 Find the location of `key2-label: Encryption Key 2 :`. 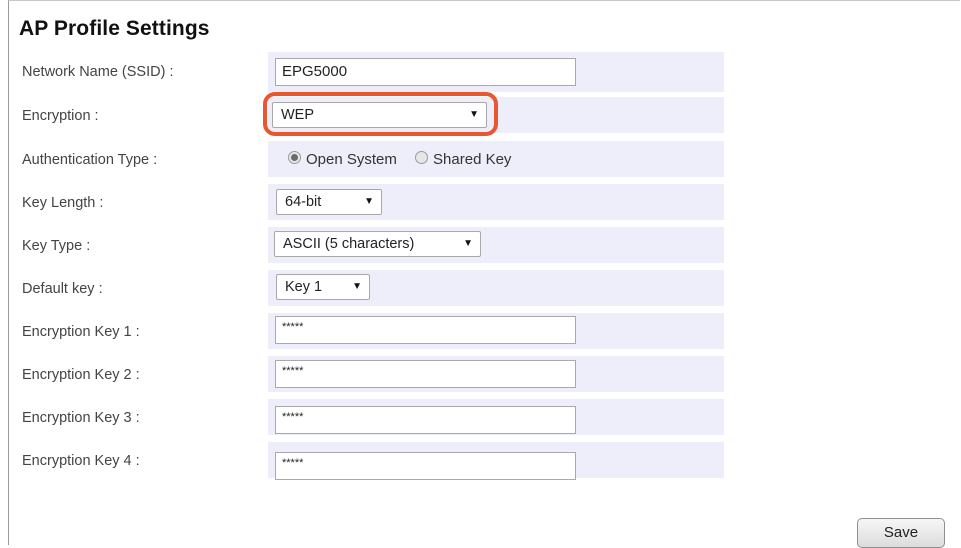

key2-label: Encryption Key 2 : is located at coordinates (81, 375).